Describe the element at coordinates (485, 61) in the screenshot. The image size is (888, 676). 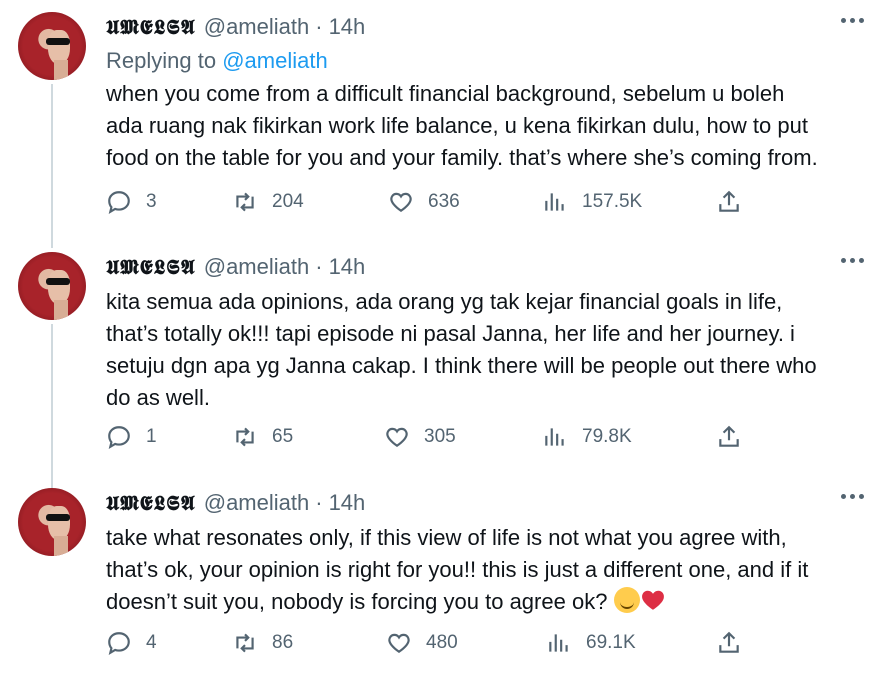
I see `replying-to: Replying to @ameliath` at that location.